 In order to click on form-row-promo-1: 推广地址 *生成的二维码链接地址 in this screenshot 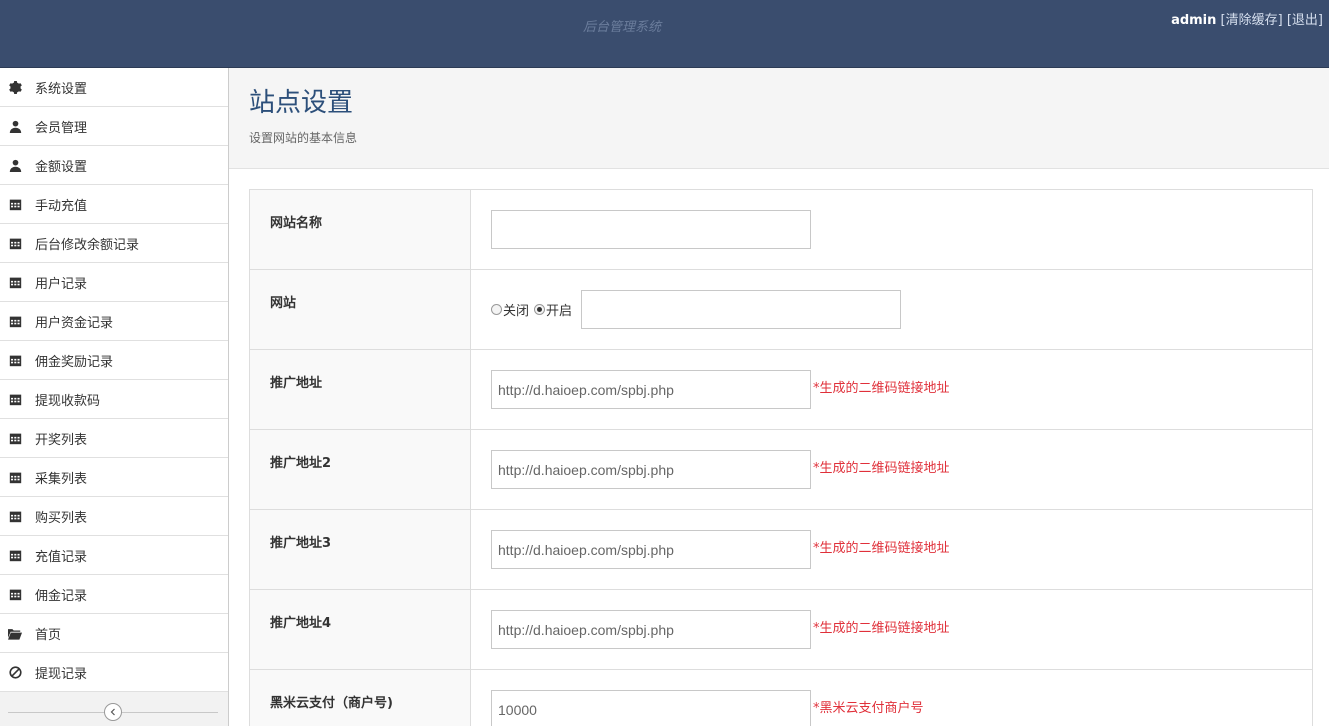, I will do `click(781, 390)`.